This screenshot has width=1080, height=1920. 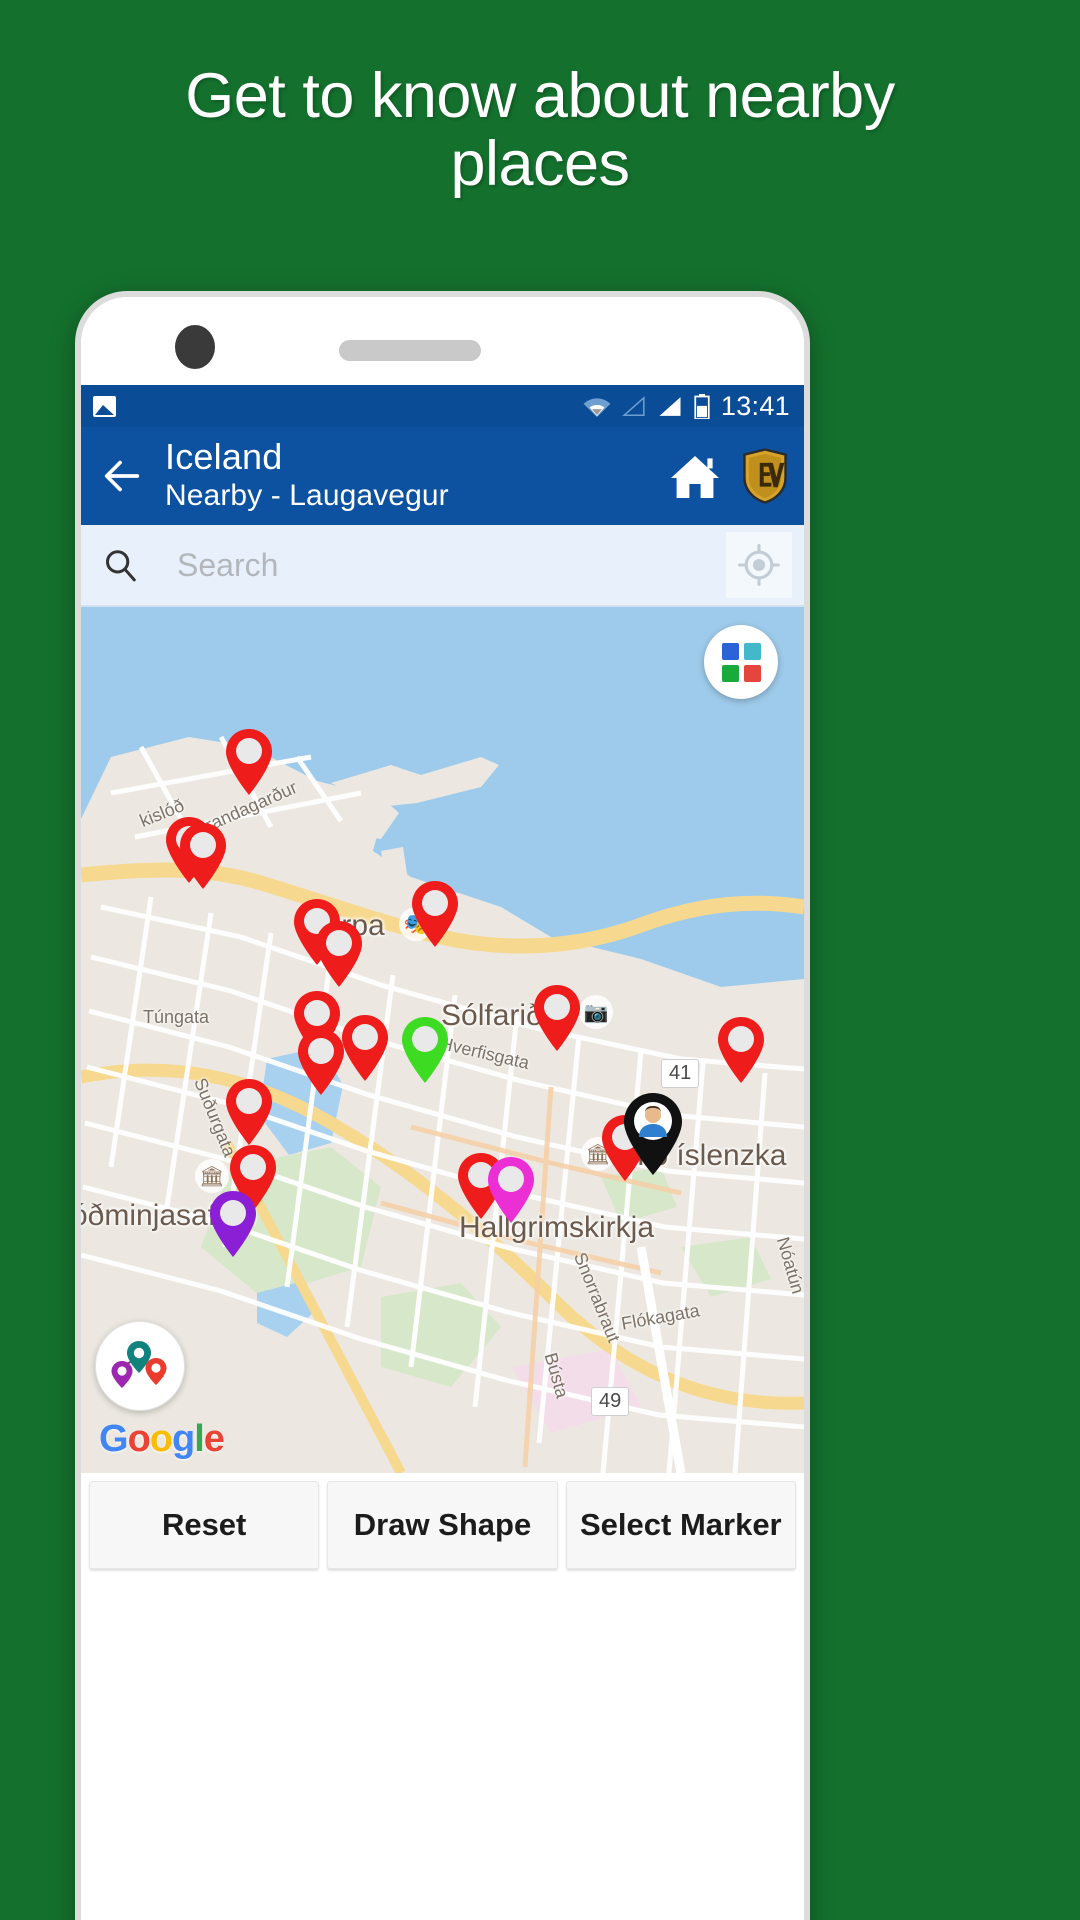 I want to click on app-bar: Iceland Nearby - Laugavegur, so click(x=442, y=476).